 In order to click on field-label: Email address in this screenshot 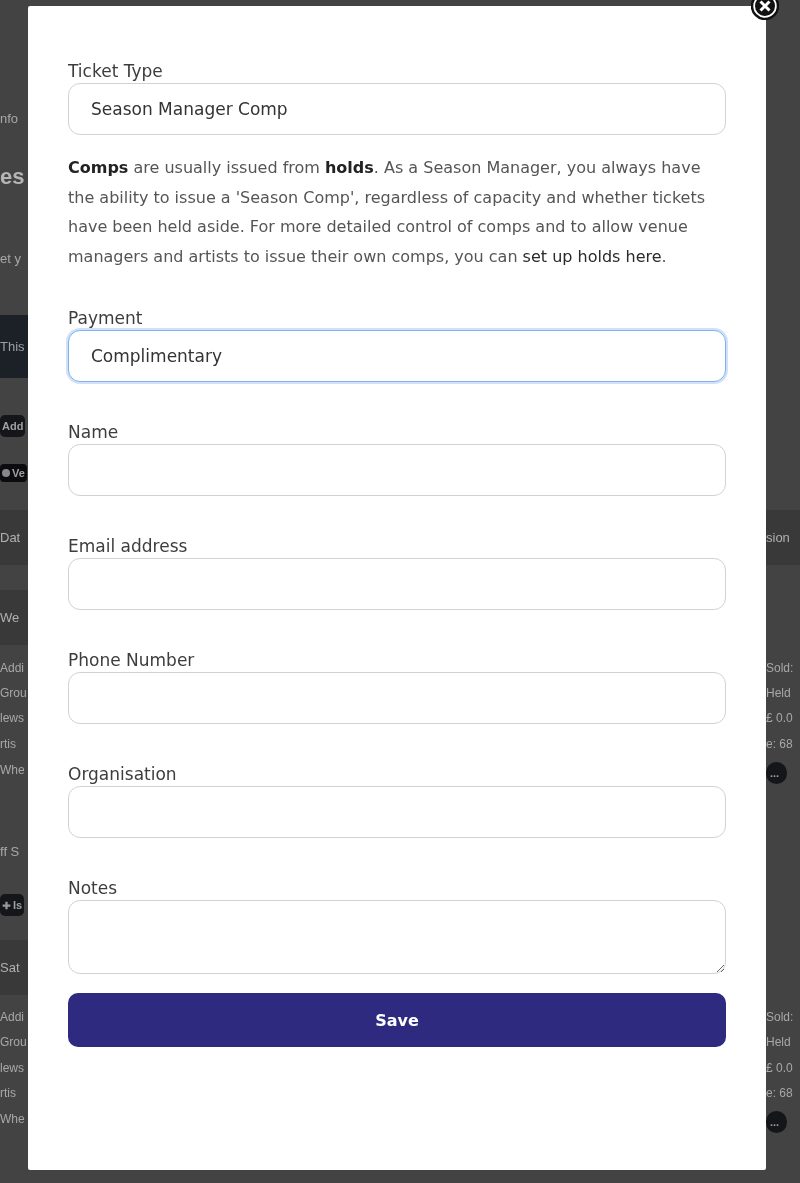, I will do `click(128, 546)`.